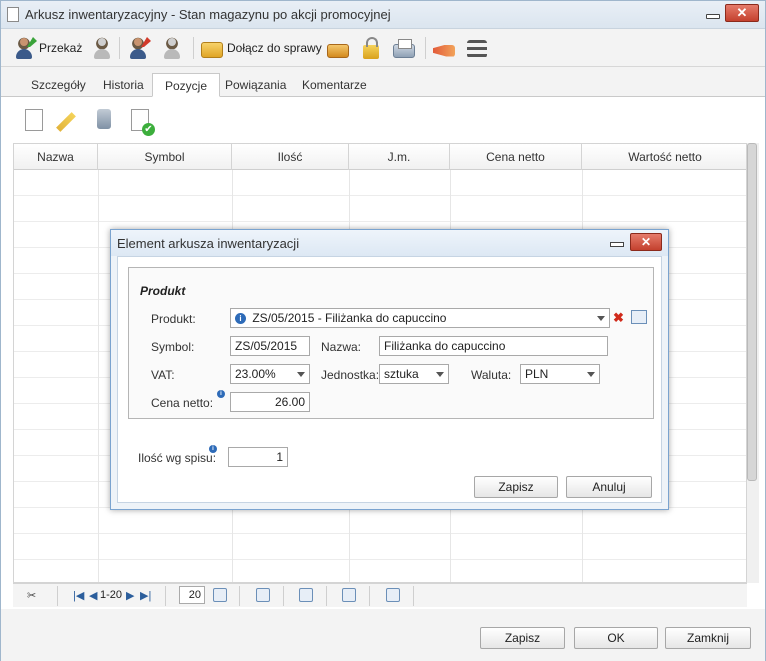 This screenshot has height=661, width=766. I want to click on tab-szczegoly: Szczegóły, so click(58, 85).